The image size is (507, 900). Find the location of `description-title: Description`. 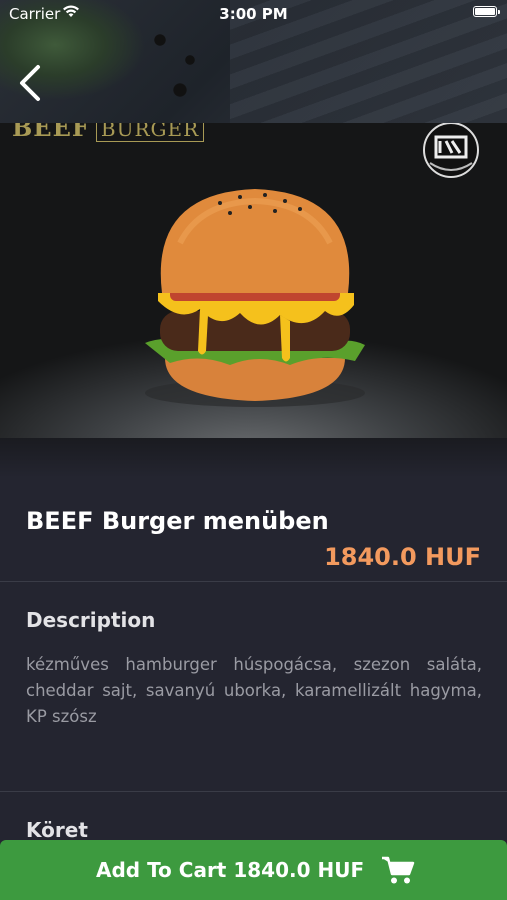

description-title: Description is located at coordinates (91, 620).